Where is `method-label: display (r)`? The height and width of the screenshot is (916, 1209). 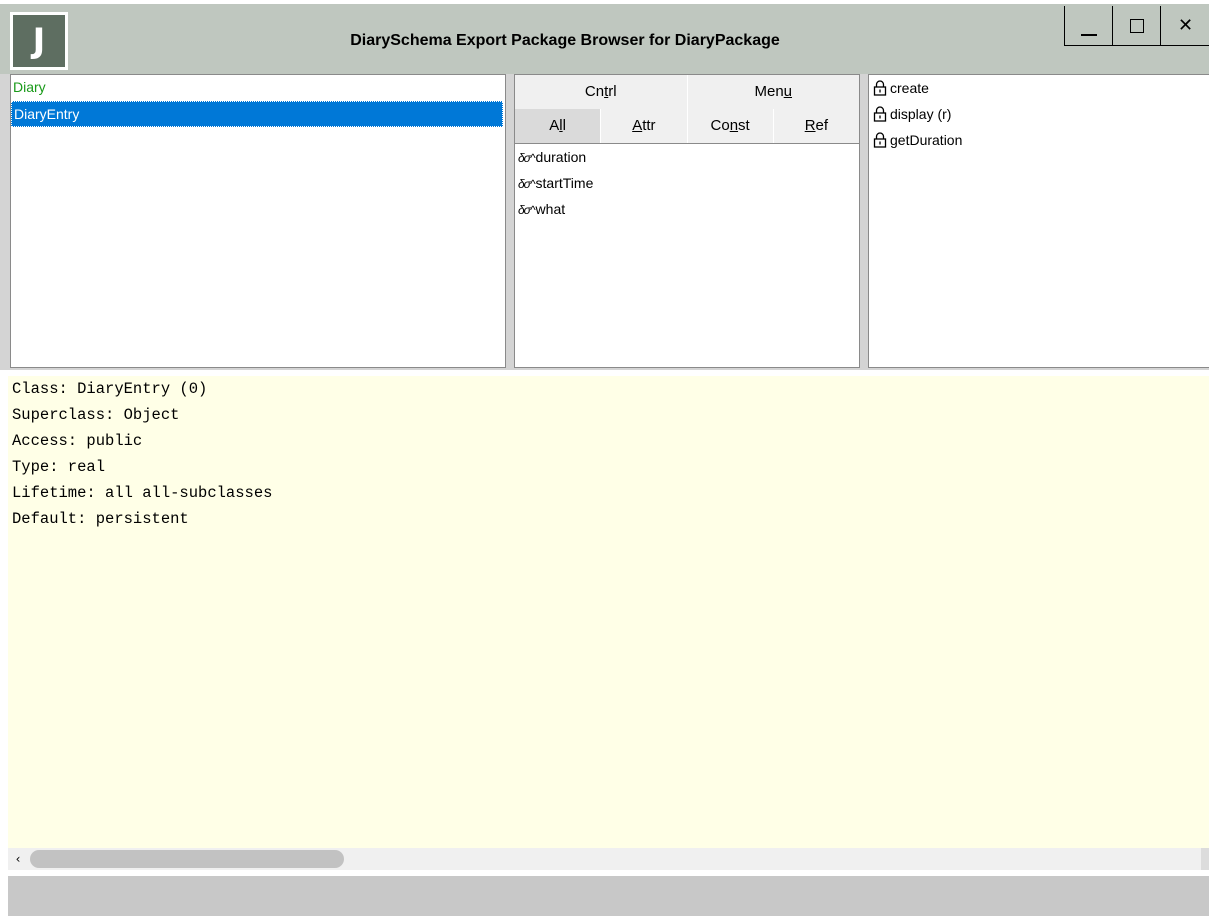
method-label: display (r) is located at coordinates (921, 114).